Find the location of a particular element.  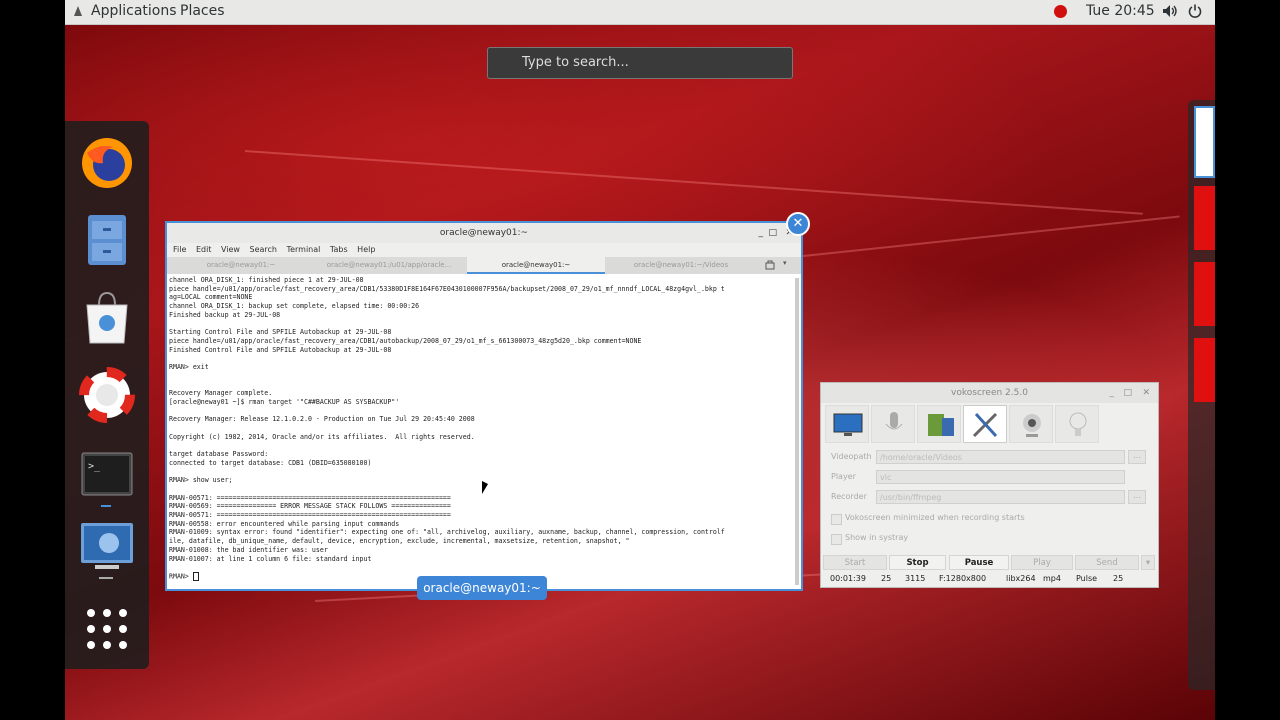

dash: >_ is located at coordinates (107, 395).